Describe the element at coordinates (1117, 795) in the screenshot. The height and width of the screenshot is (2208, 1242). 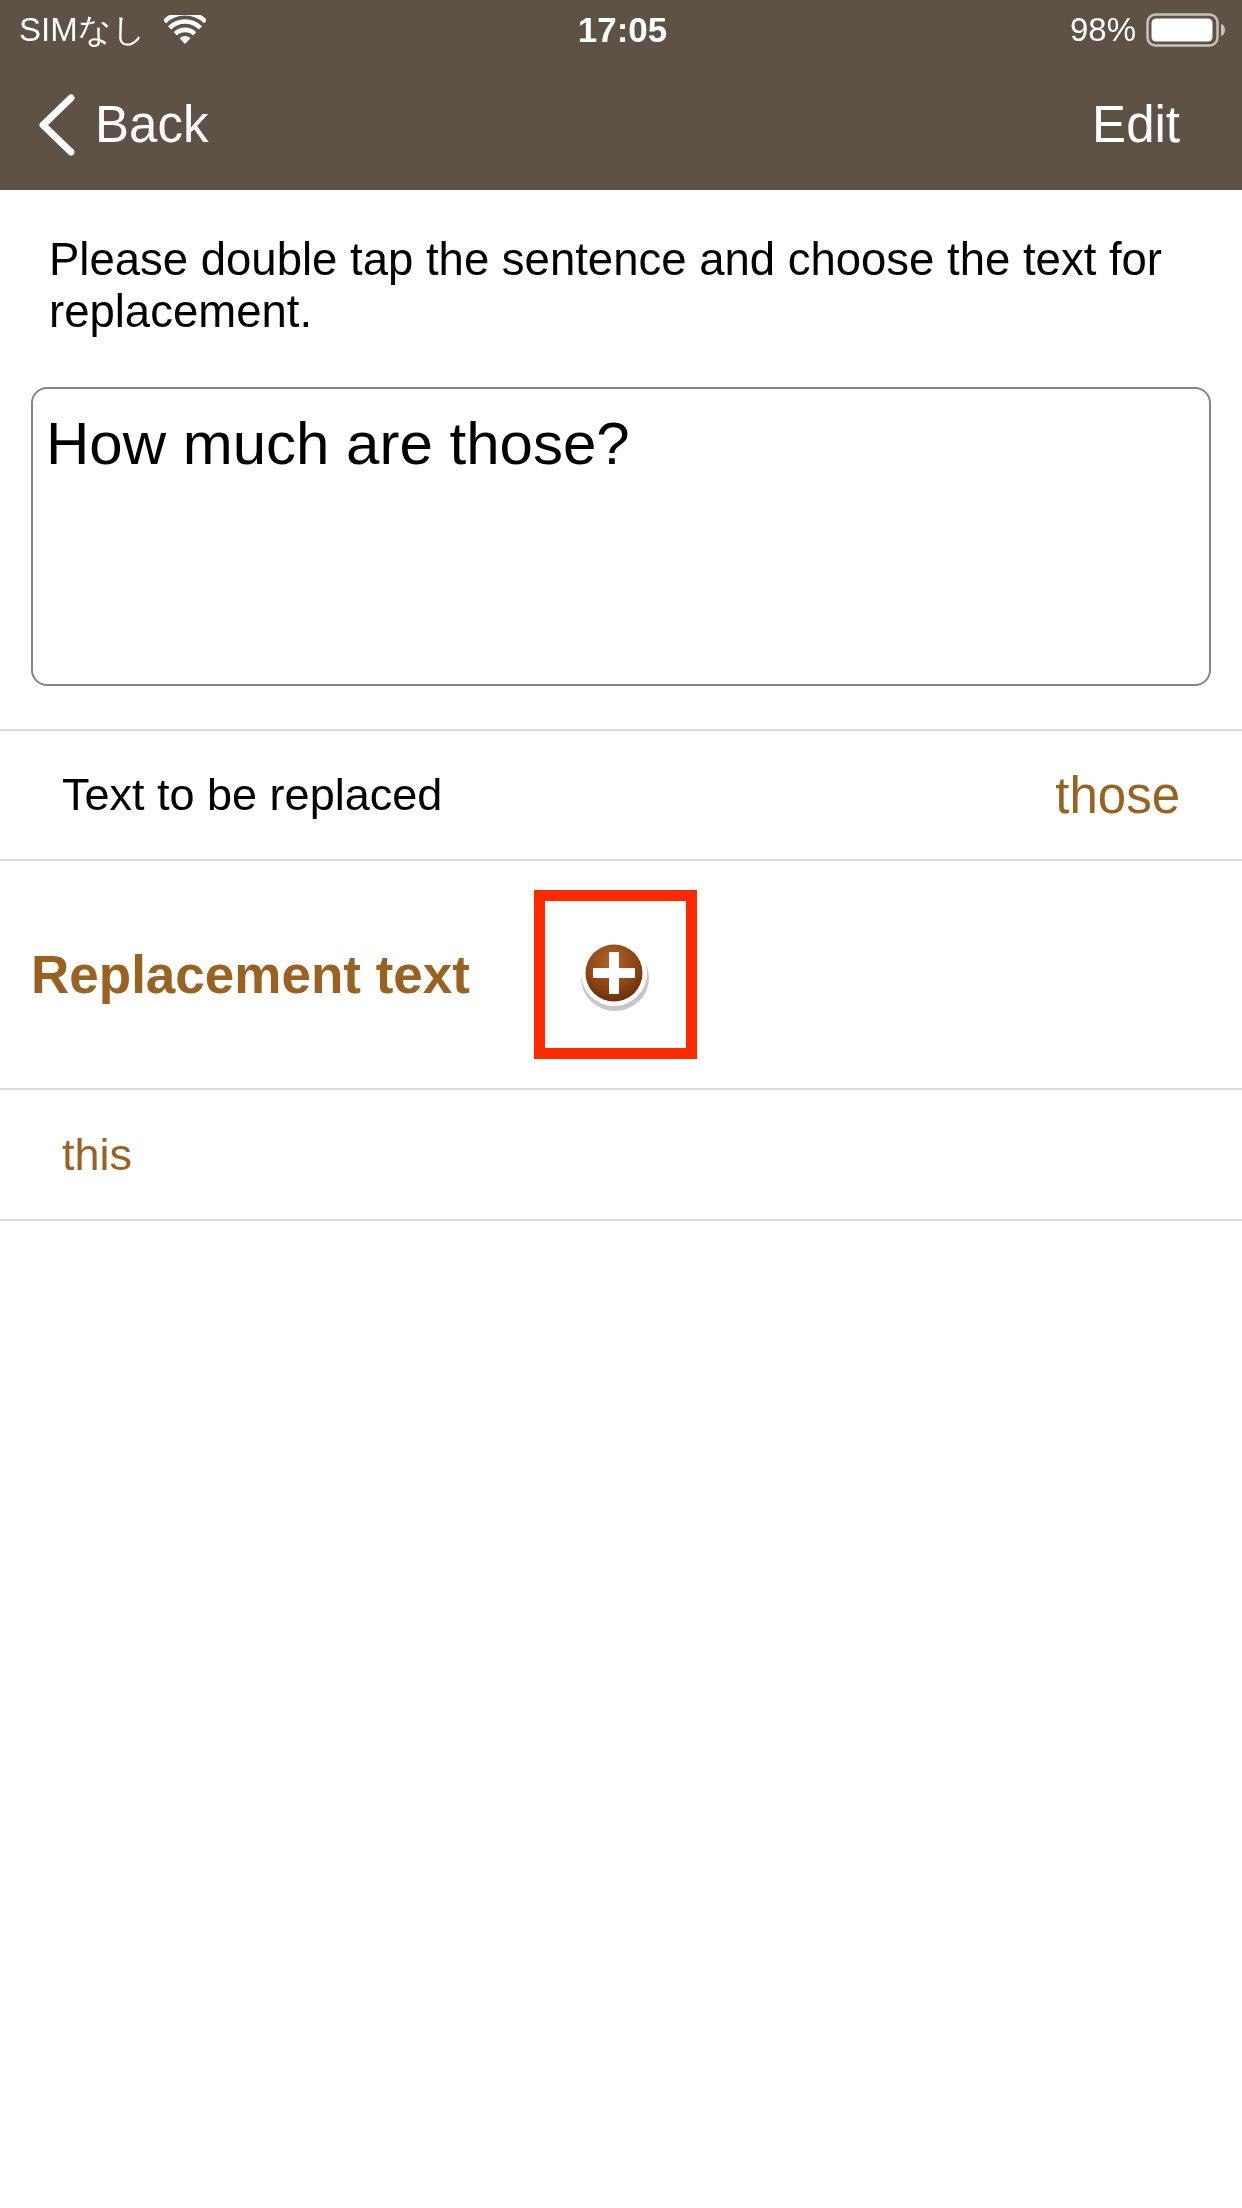
I see `row-value: those` at that location.